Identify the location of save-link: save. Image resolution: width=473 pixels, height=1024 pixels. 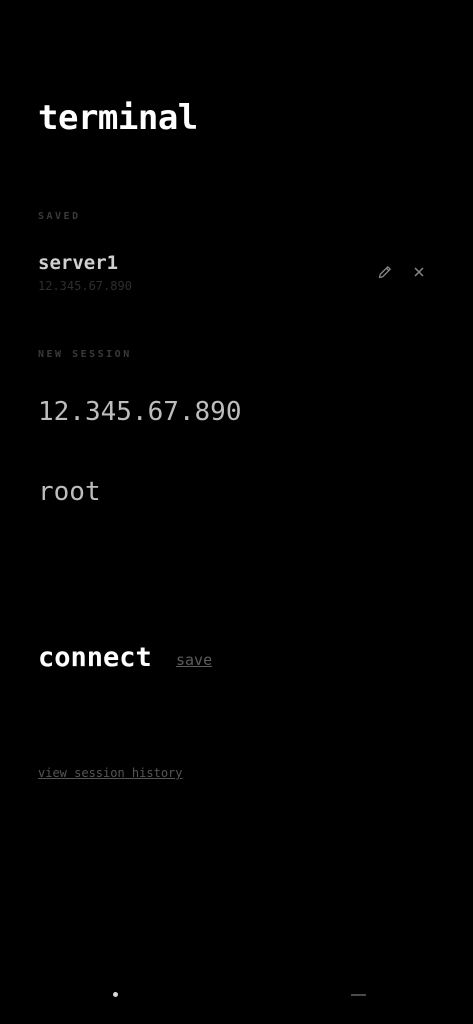
(194, 660).